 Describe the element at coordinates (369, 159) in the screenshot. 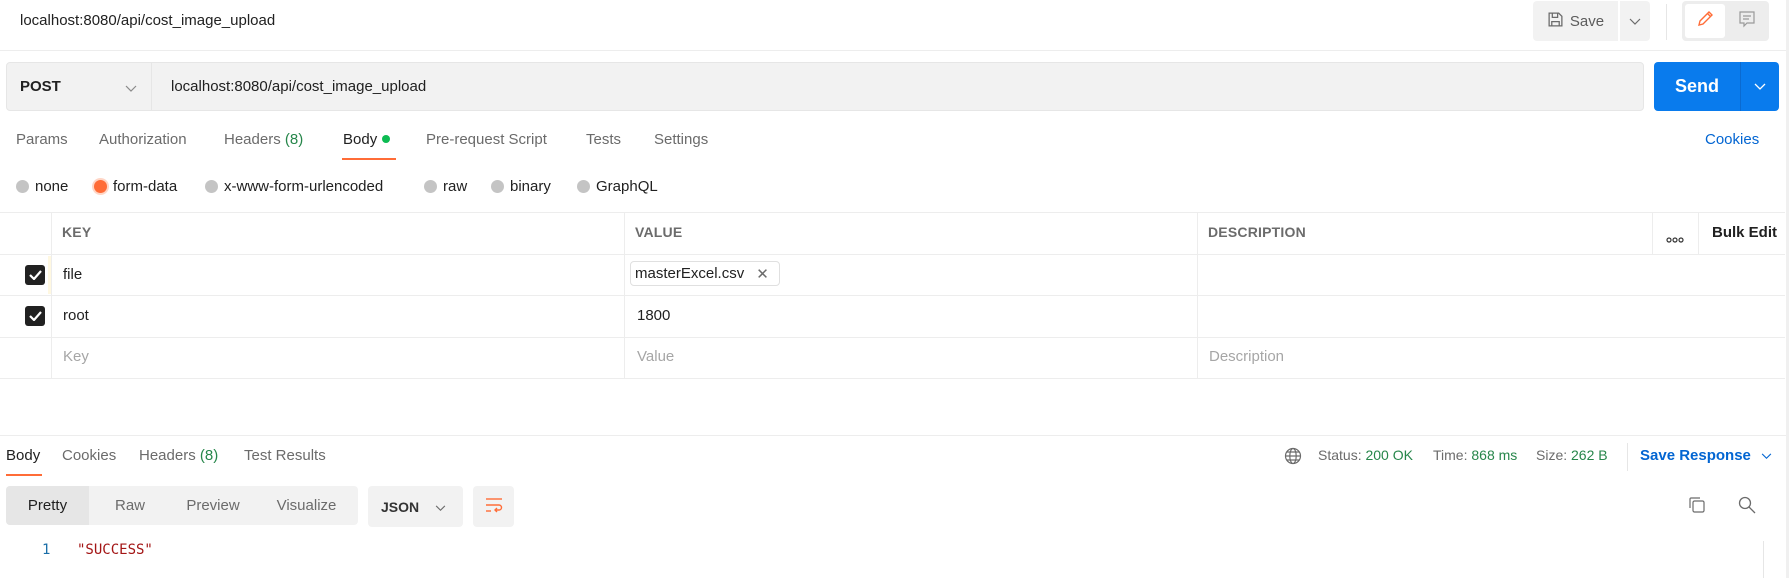

I see `active-tab-underline` at that location.